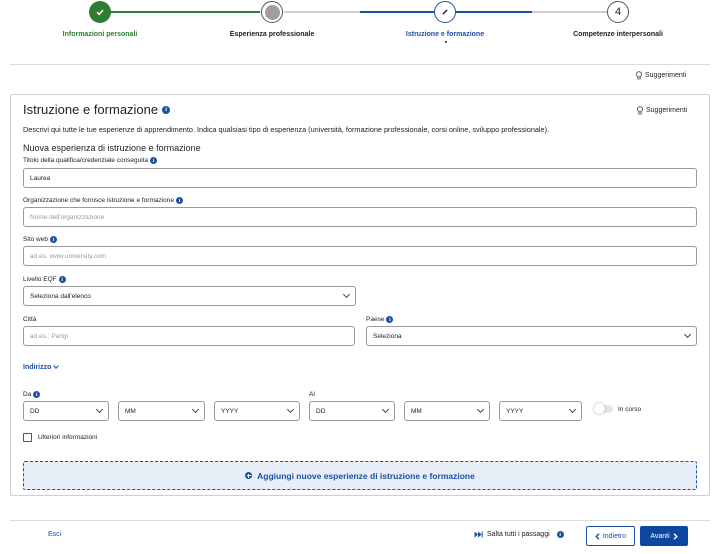 The height and width of the screenshot is (554, 720). I want to click on ongoing-label: In corso, so click(630, 409).